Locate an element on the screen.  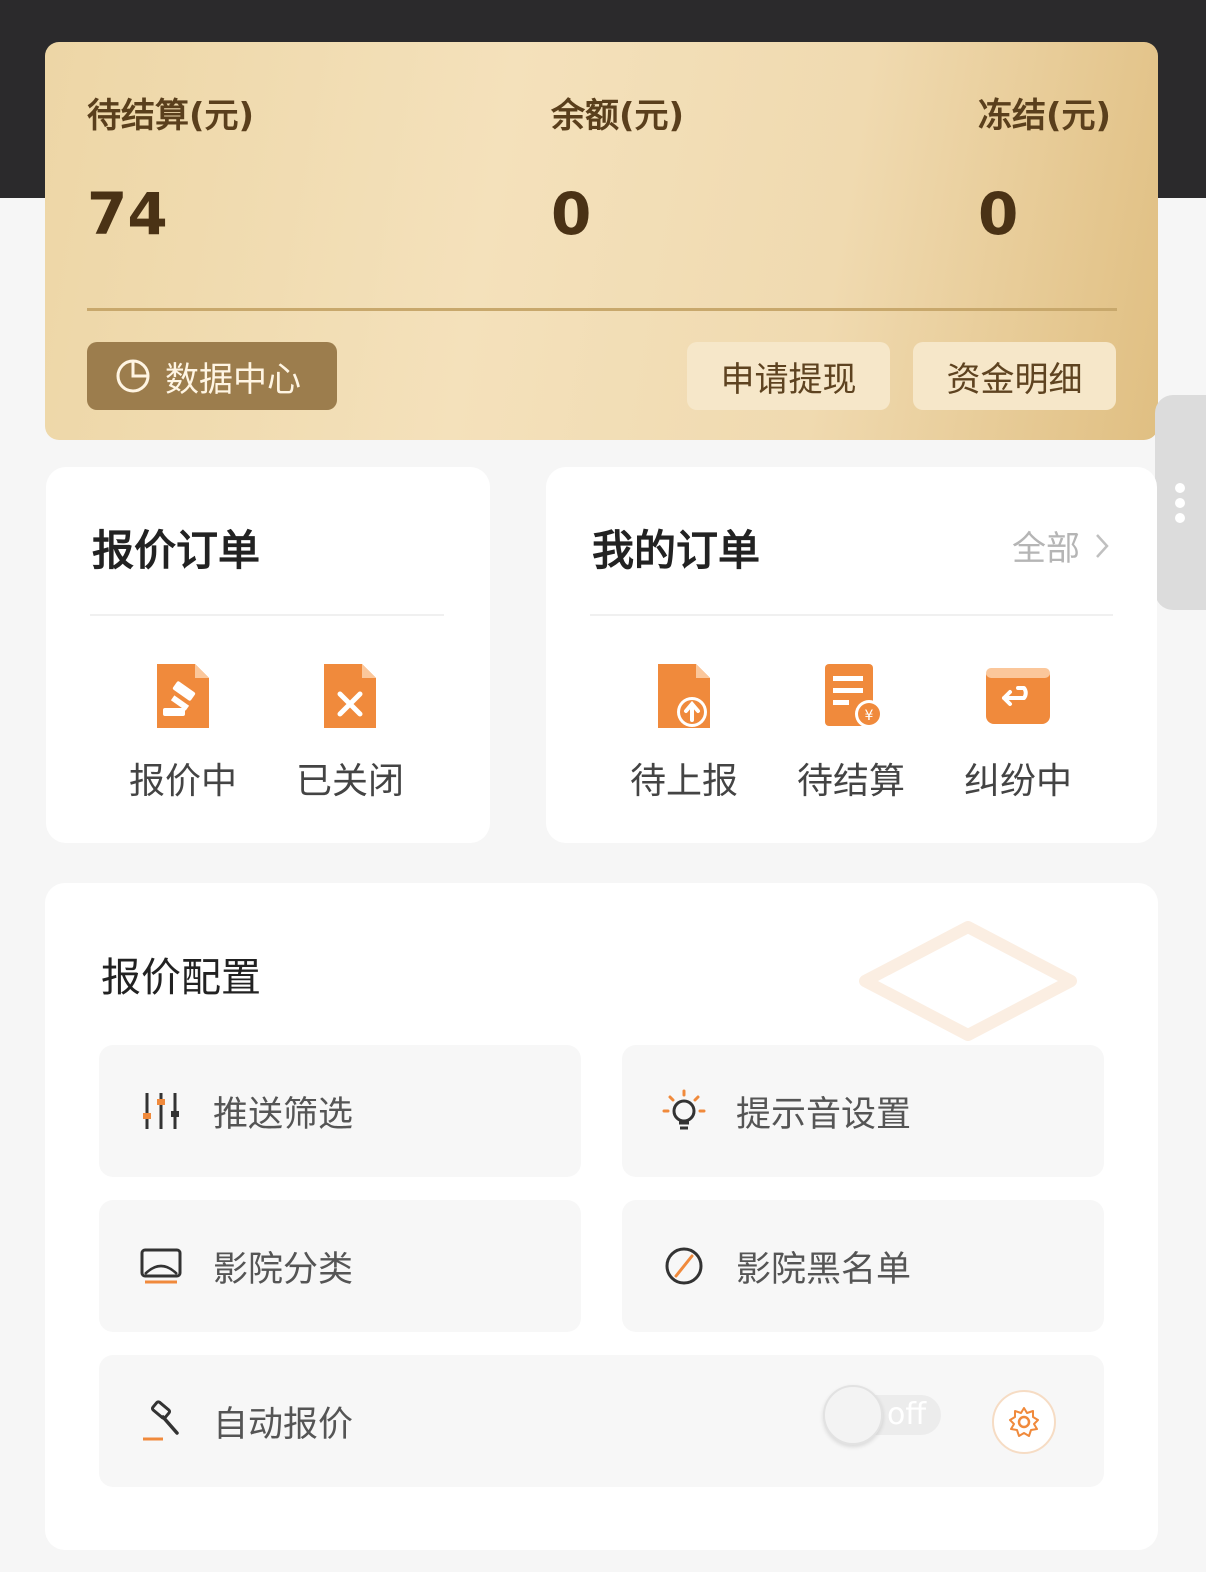
order-item-label: 报价中 is located at coordinates (182, 781).